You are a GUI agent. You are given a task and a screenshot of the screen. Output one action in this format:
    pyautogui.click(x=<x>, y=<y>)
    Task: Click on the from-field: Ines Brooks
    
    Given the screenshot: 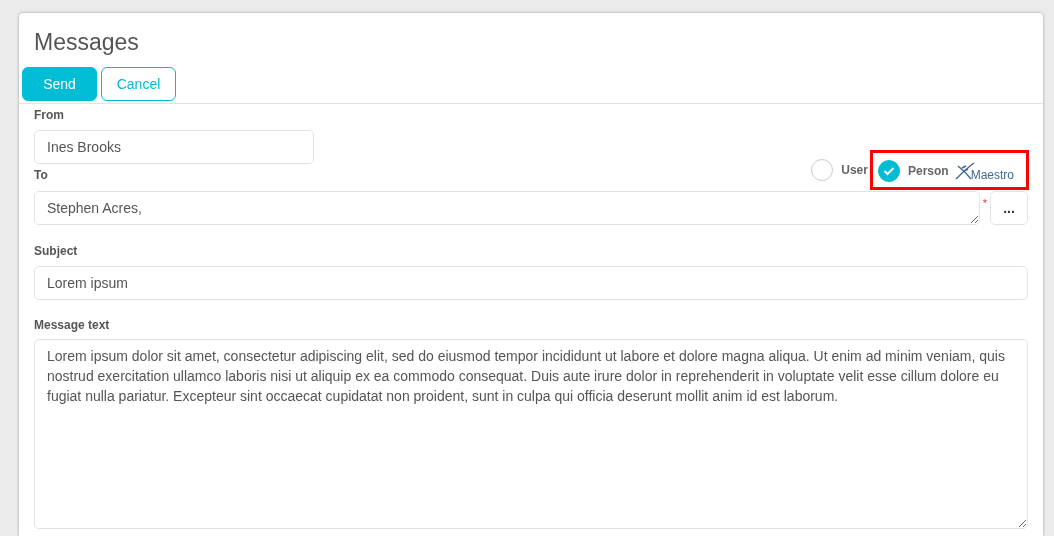 What is the action you would take?
    pyautogui.click(x=174, y=147)
    